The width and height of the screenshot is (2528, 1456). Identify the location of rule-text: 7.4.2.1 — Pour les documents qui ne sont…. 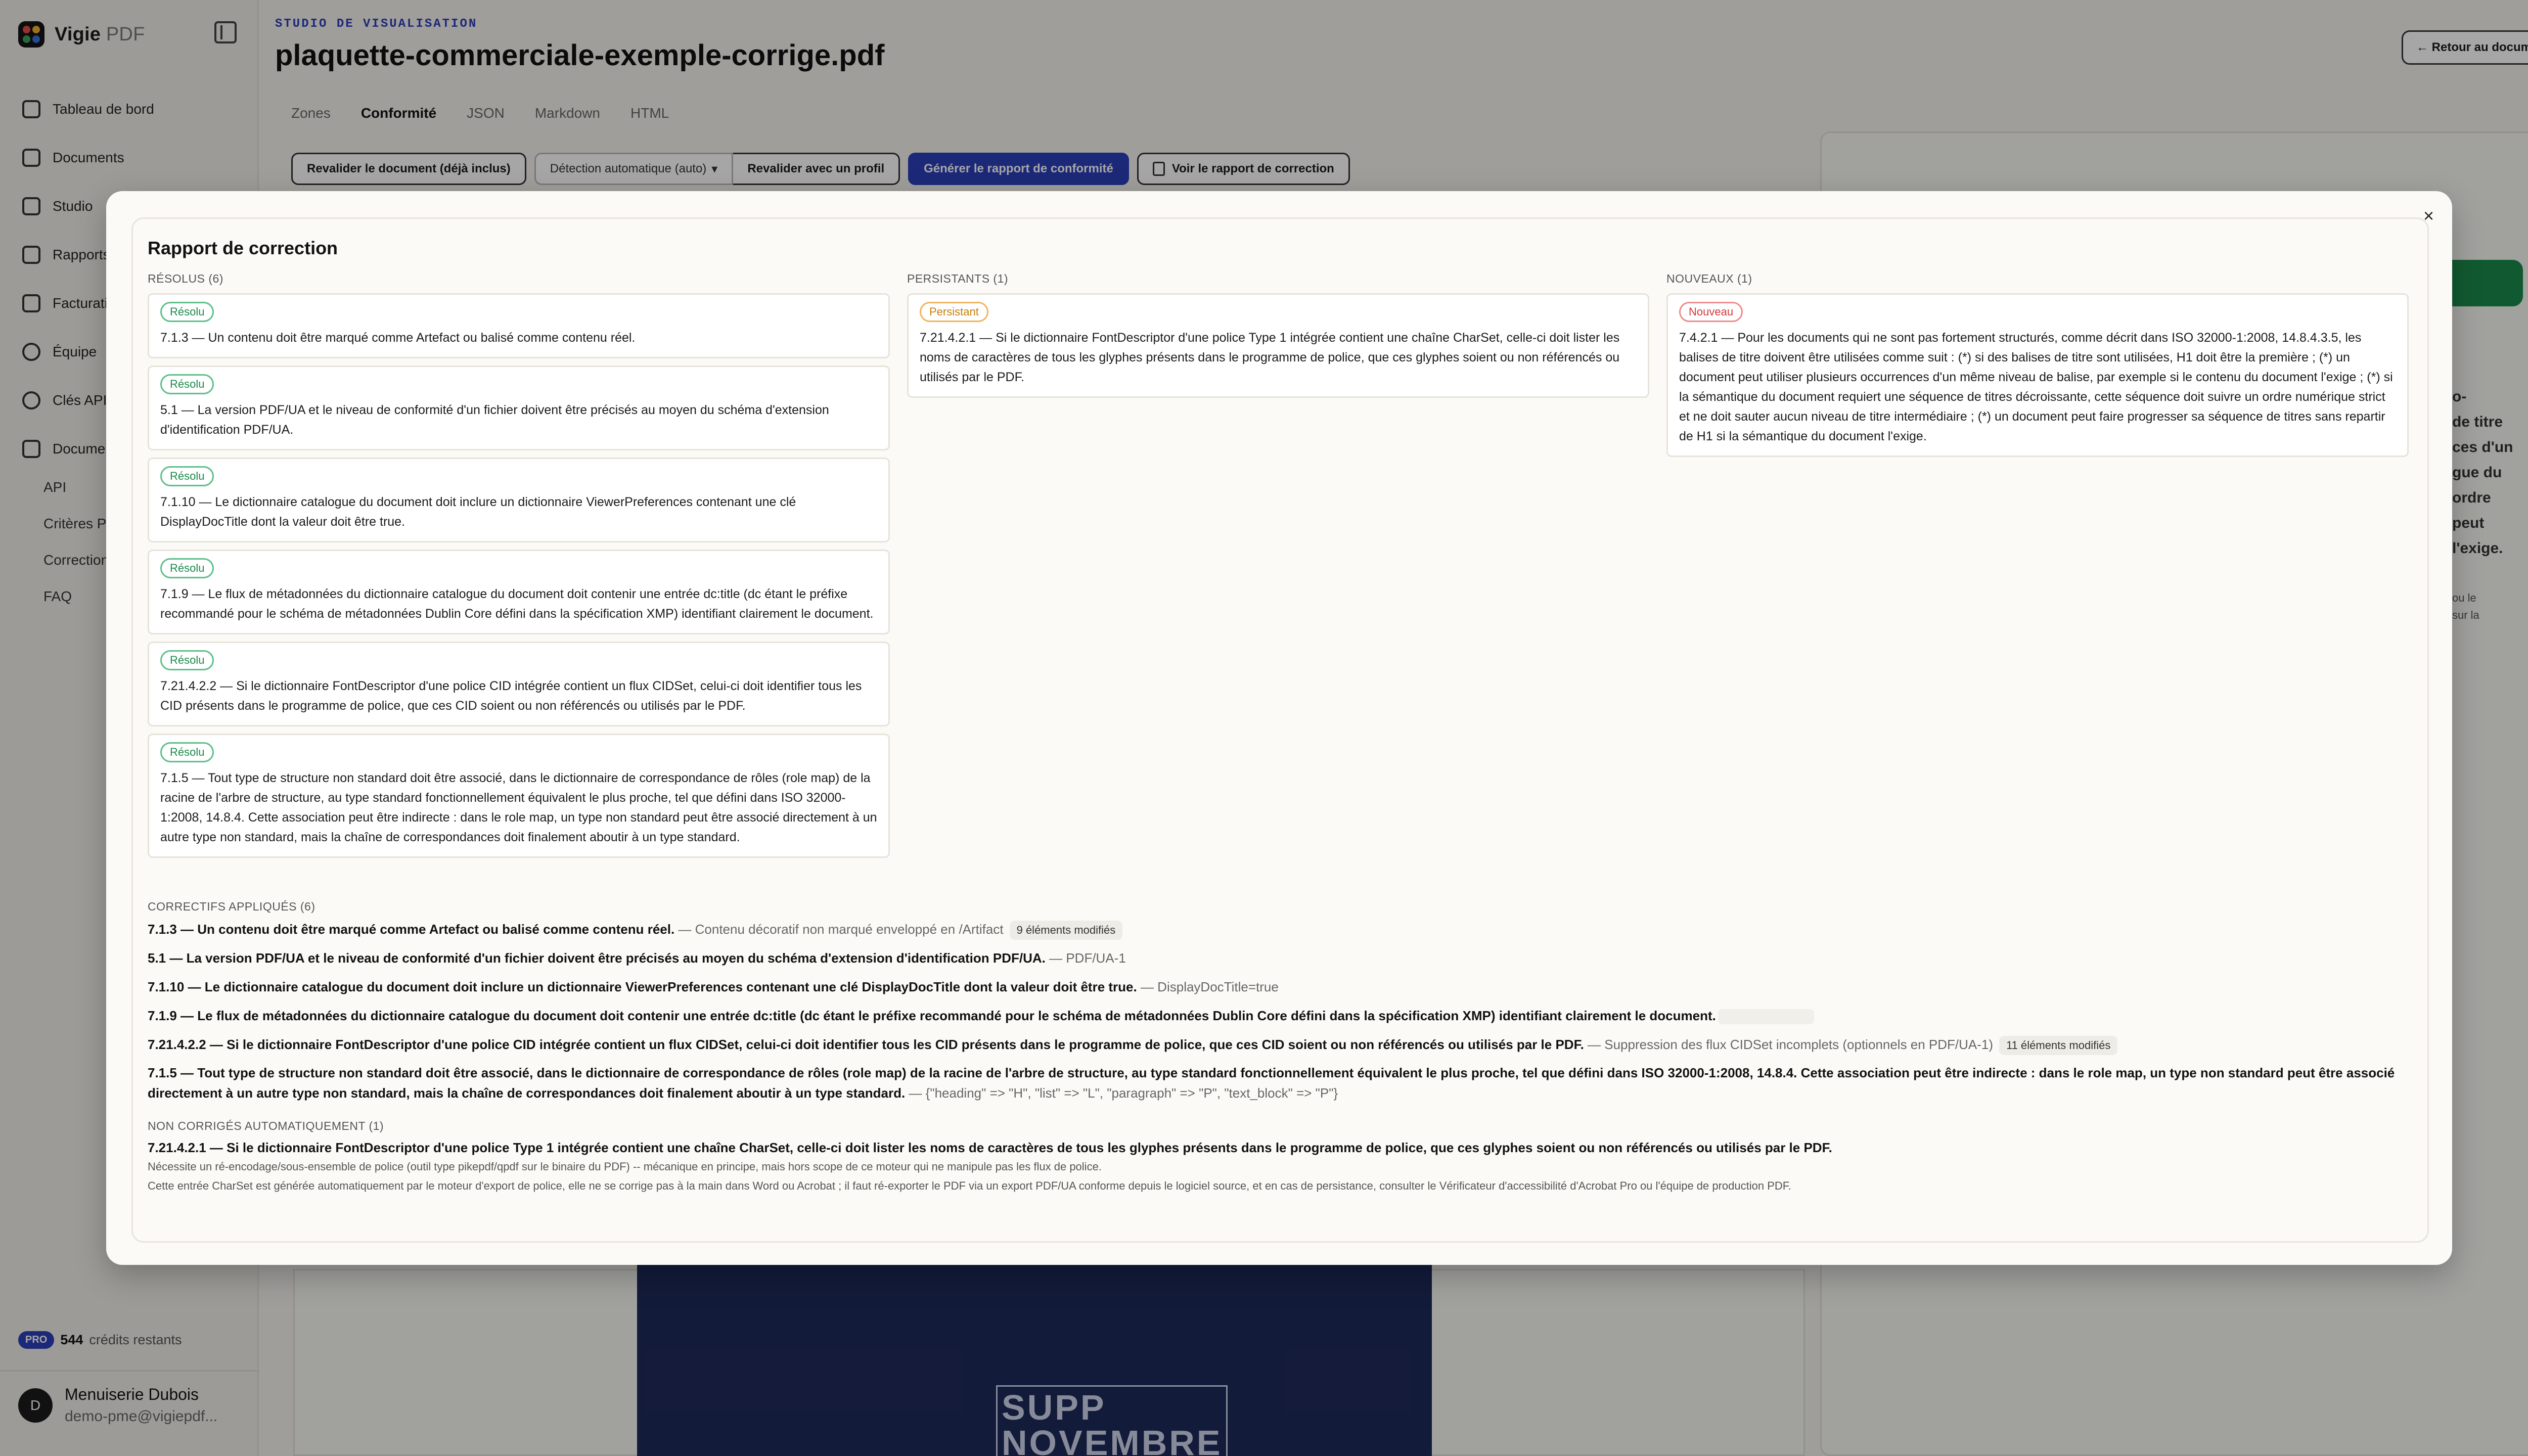
(2036, 387).